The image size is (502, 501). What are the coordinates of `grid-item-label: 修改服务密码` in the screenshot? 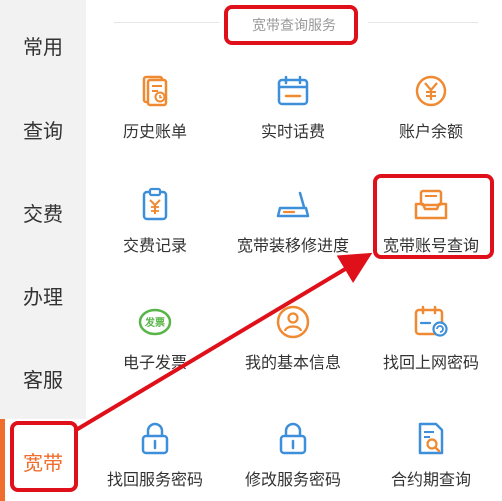 It's located at (292, 479).